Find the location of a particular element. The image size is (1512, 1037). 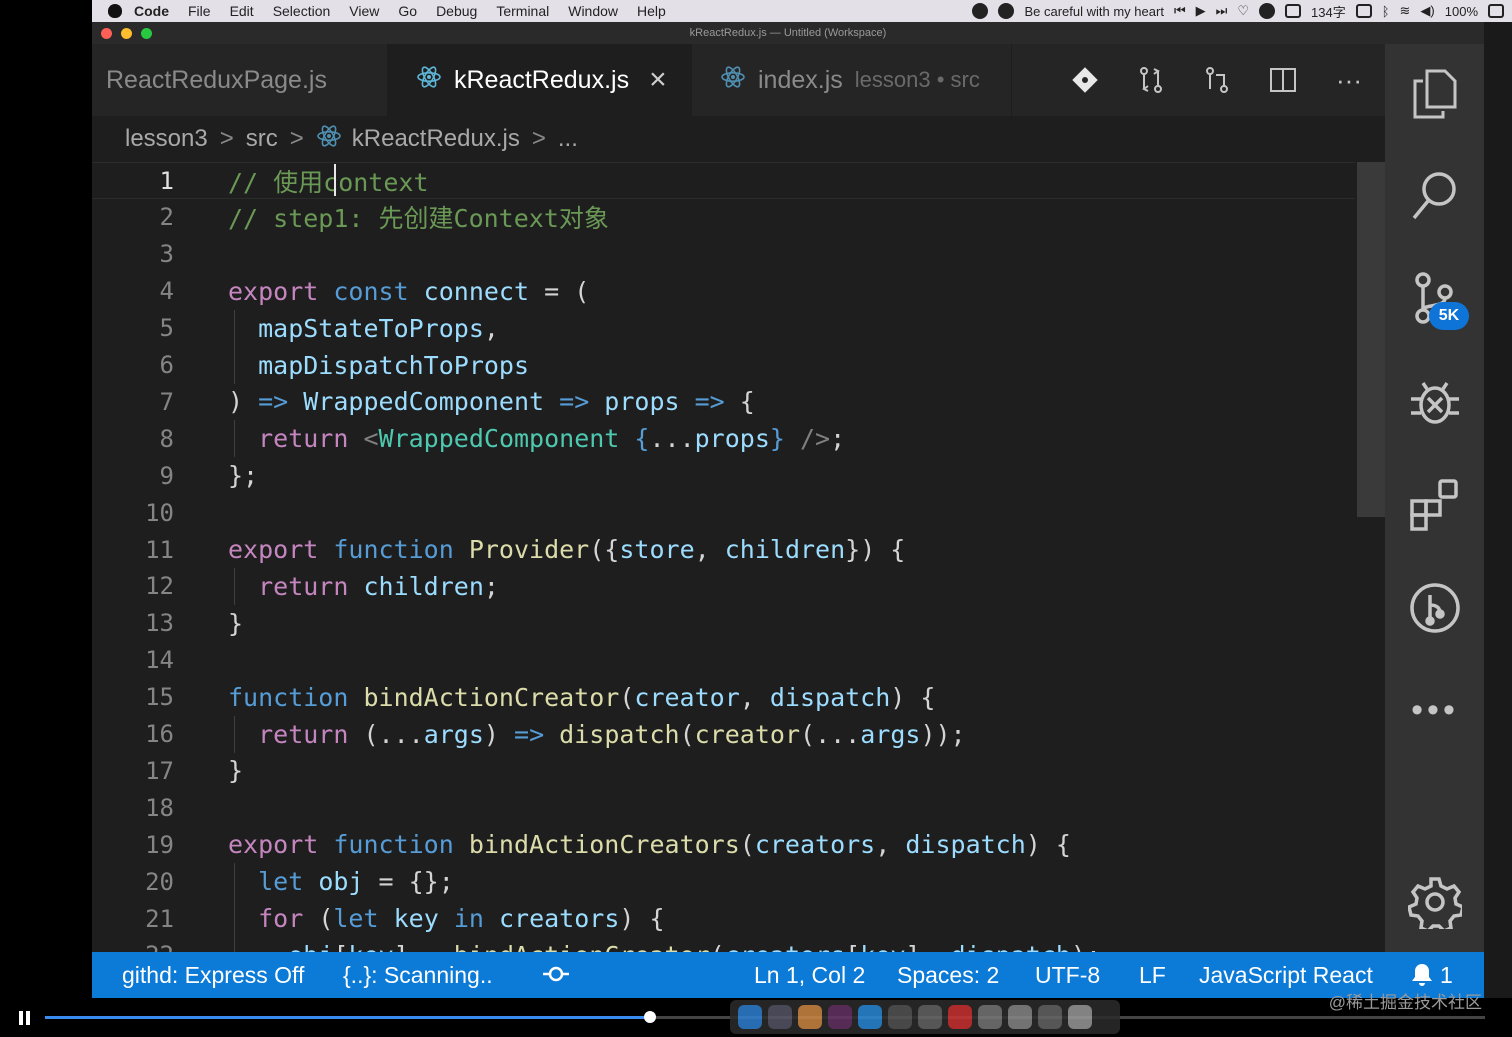

dock-github-icon is located at coordinates (840, 1017).